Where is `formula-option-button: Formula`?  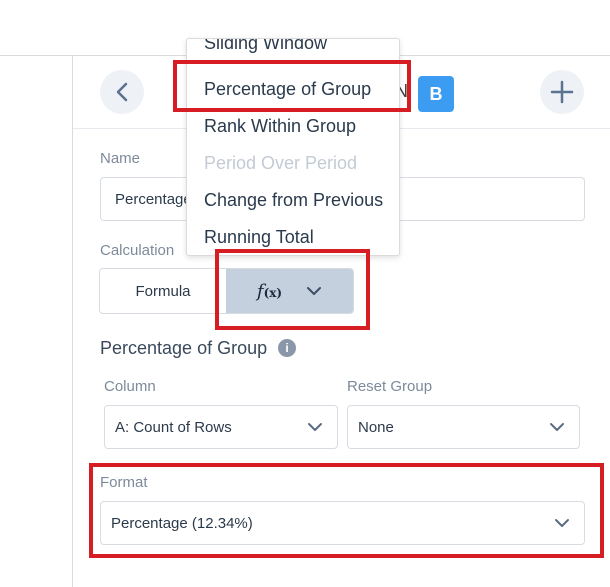 formula-option-button: Formula is located at coordinates (163, 291).